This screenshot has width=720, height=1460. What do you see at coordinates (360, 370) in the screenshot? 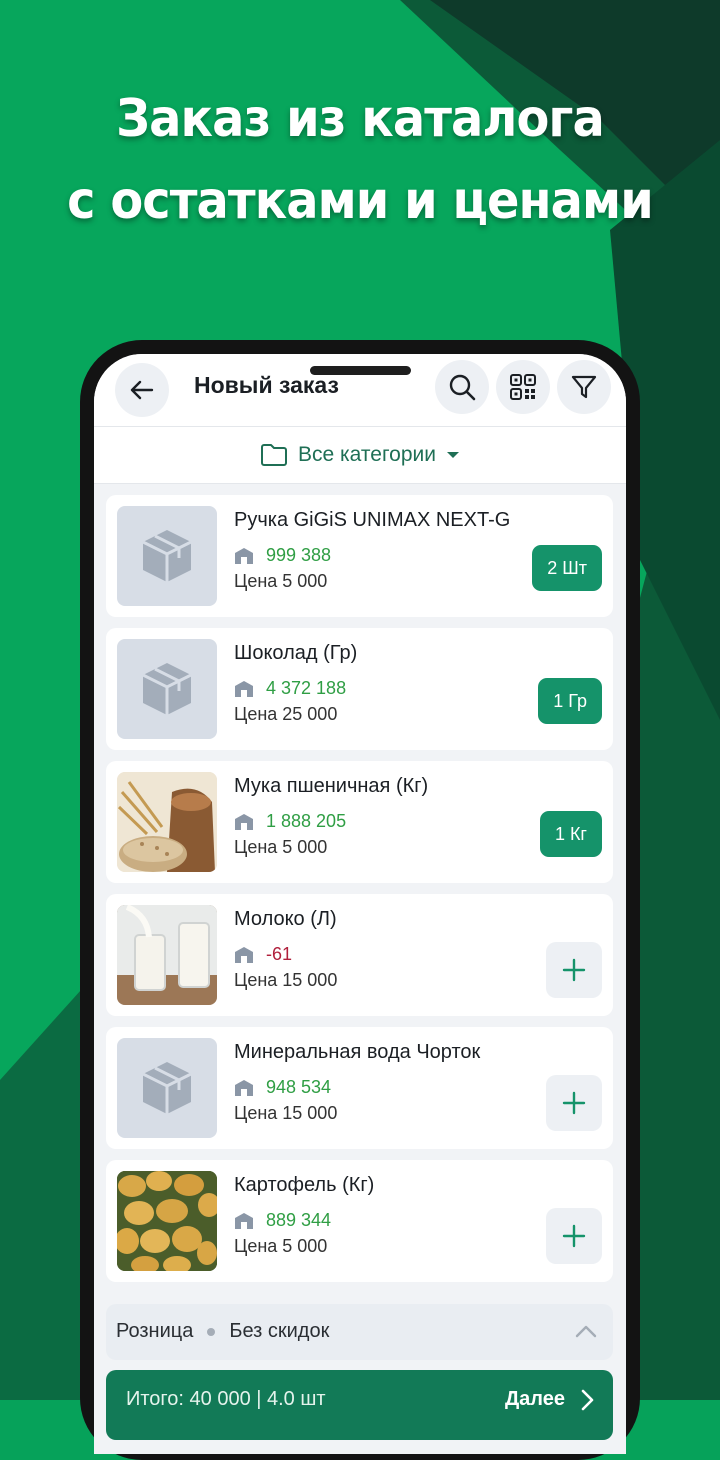
I see `phone-notch` at bounding box center [360, 370].